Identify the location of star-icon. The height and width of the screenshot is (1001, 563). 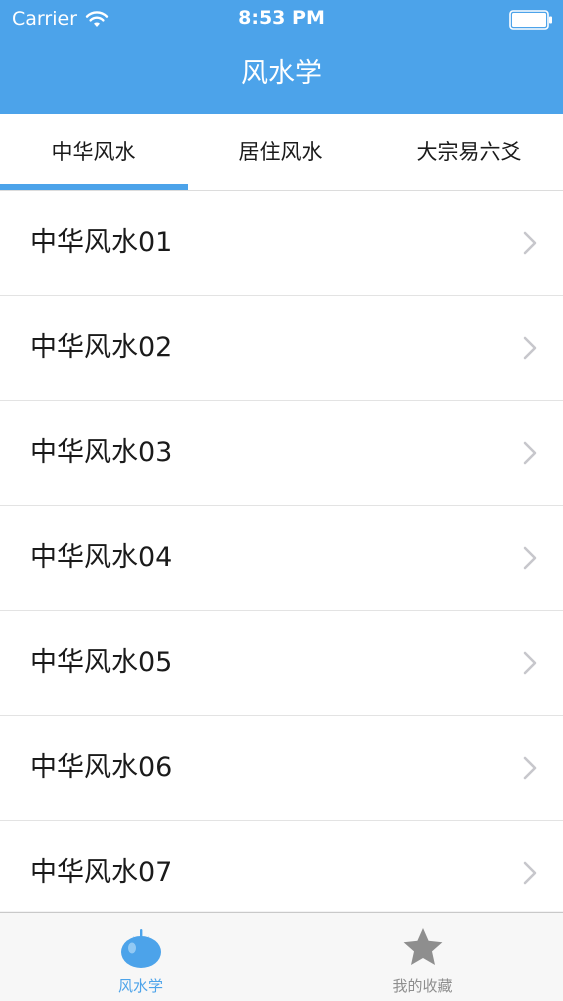
(422, 946).